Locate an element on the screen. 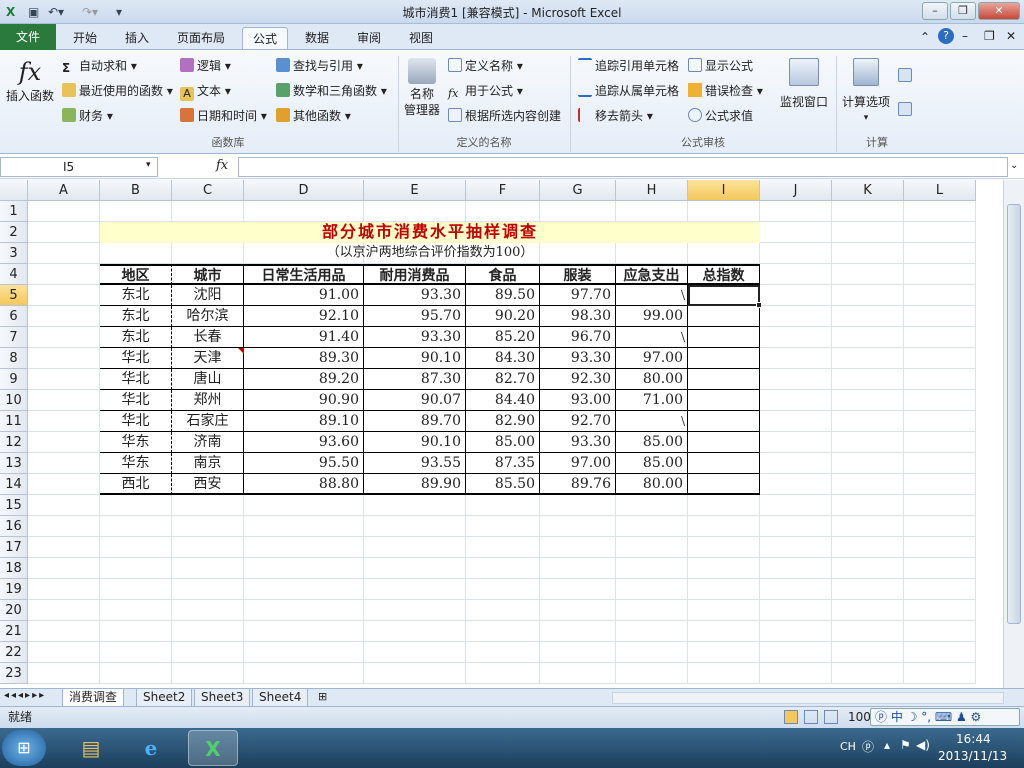  more-functions-button: 其他函数 ▾ is located at coordinates (313, 116).